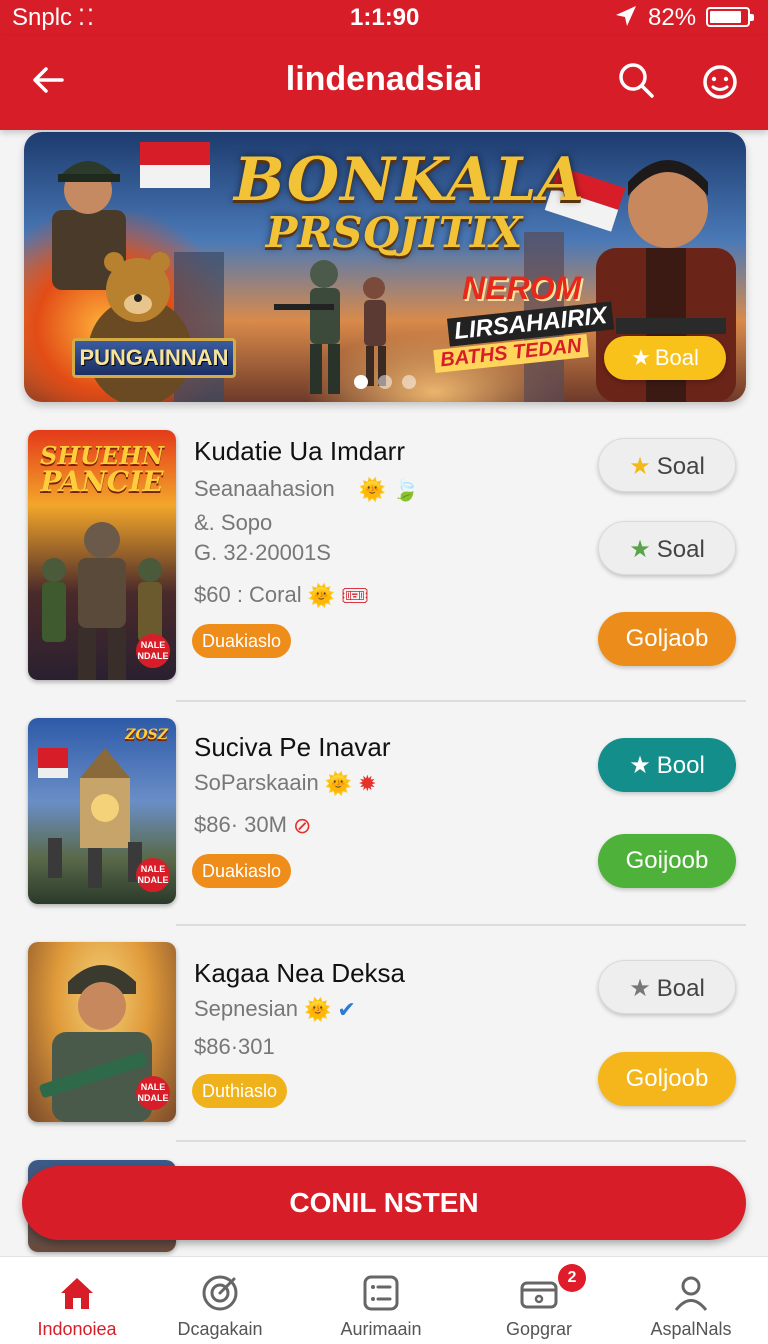 This screenshot has height=1344, width=768. I want to click on nav-label: AspalNals, so click(691, 1329).